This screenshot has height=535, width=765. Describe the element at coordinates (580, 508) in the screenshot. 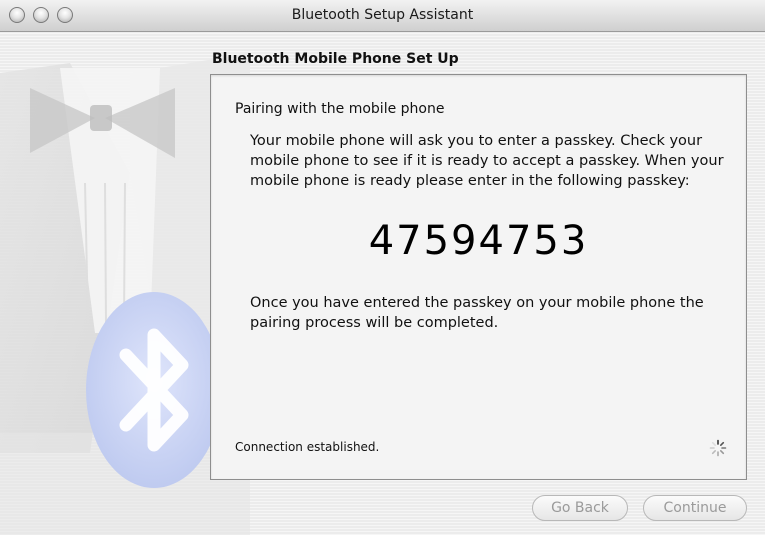

I see `go-back-button: Go Back` at that location.